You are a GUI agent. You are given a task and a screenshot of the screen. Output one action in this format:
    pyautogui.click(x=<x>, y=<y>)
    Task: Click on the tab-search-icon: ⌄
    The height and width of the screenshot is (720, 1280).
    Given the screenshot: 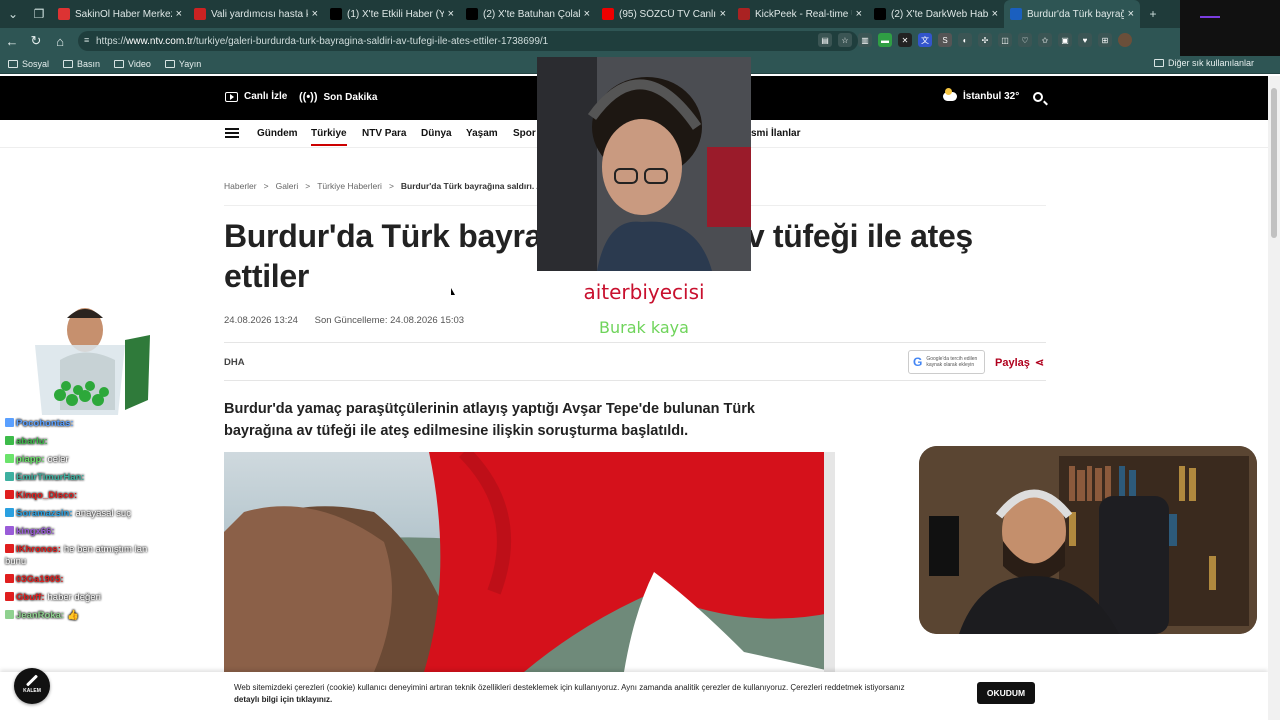 What is the action you would take?
    pyautogui.click(x=13, y=14)
    